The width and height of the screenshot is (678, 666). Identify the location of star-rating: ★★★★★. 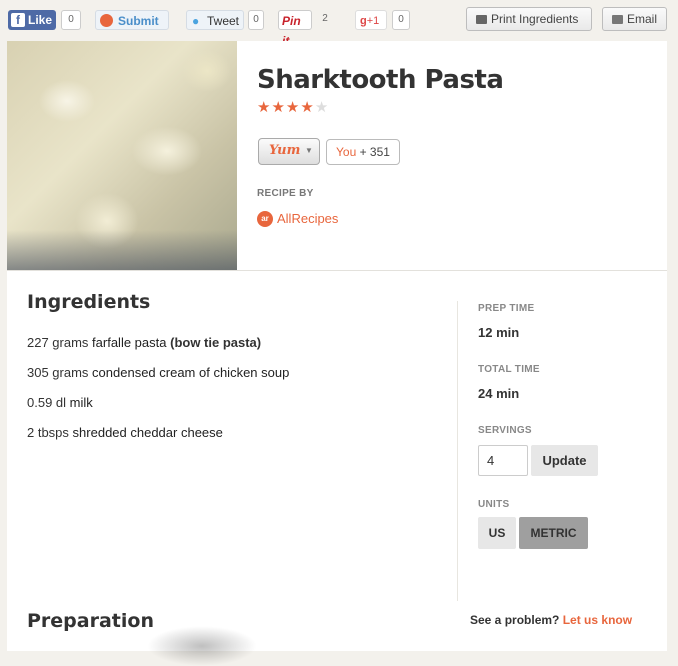
(293, 107).